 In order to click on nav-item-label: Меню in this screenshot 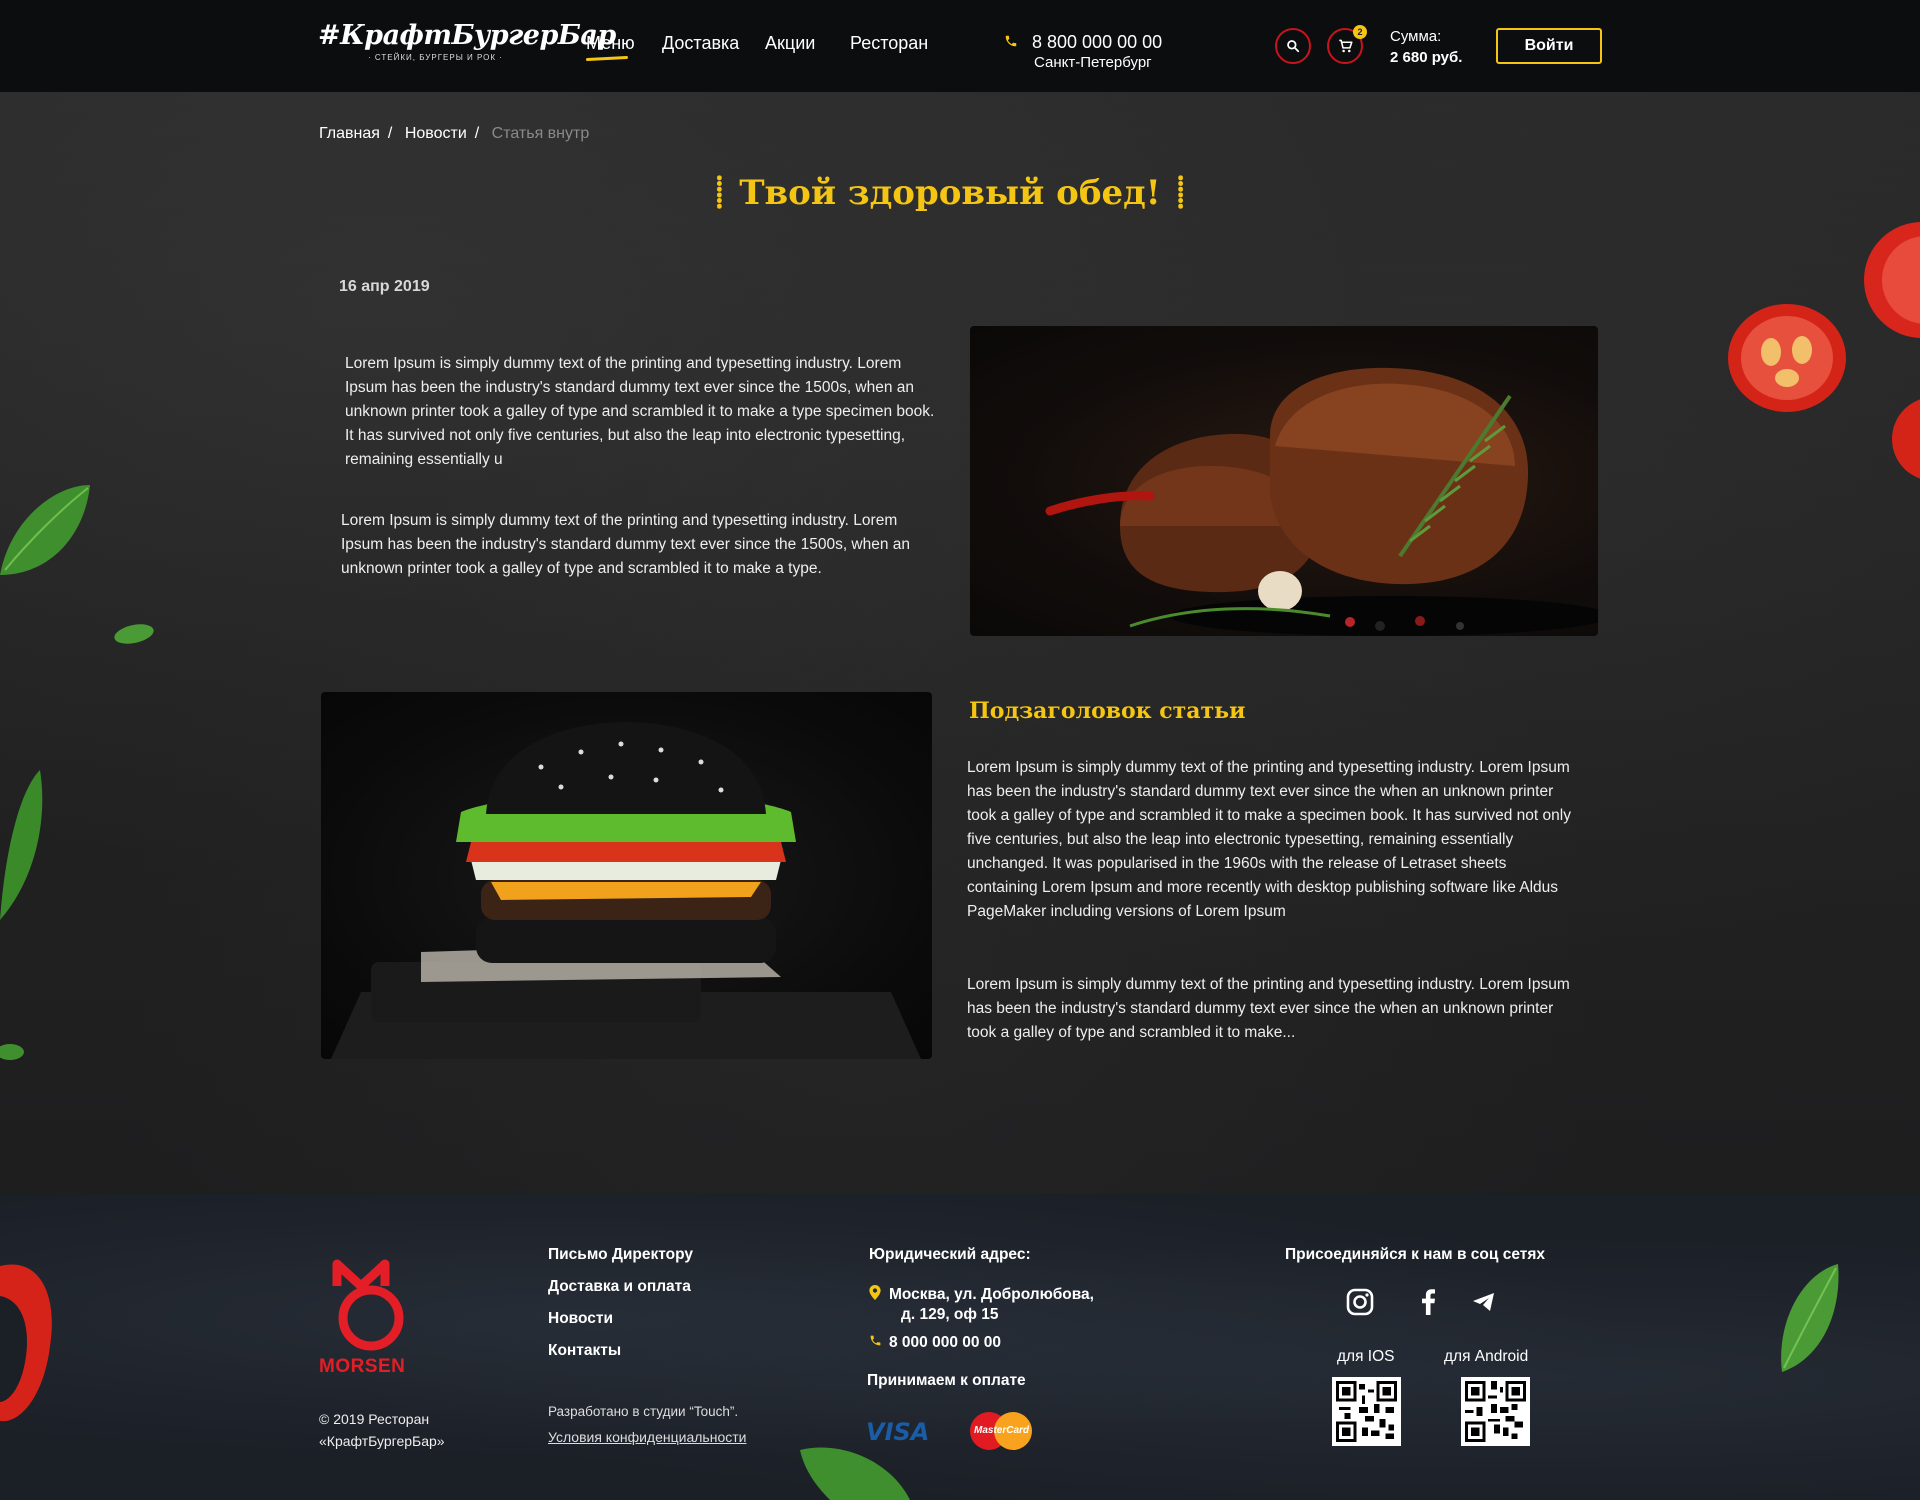, I will do `click(610, 43)`.